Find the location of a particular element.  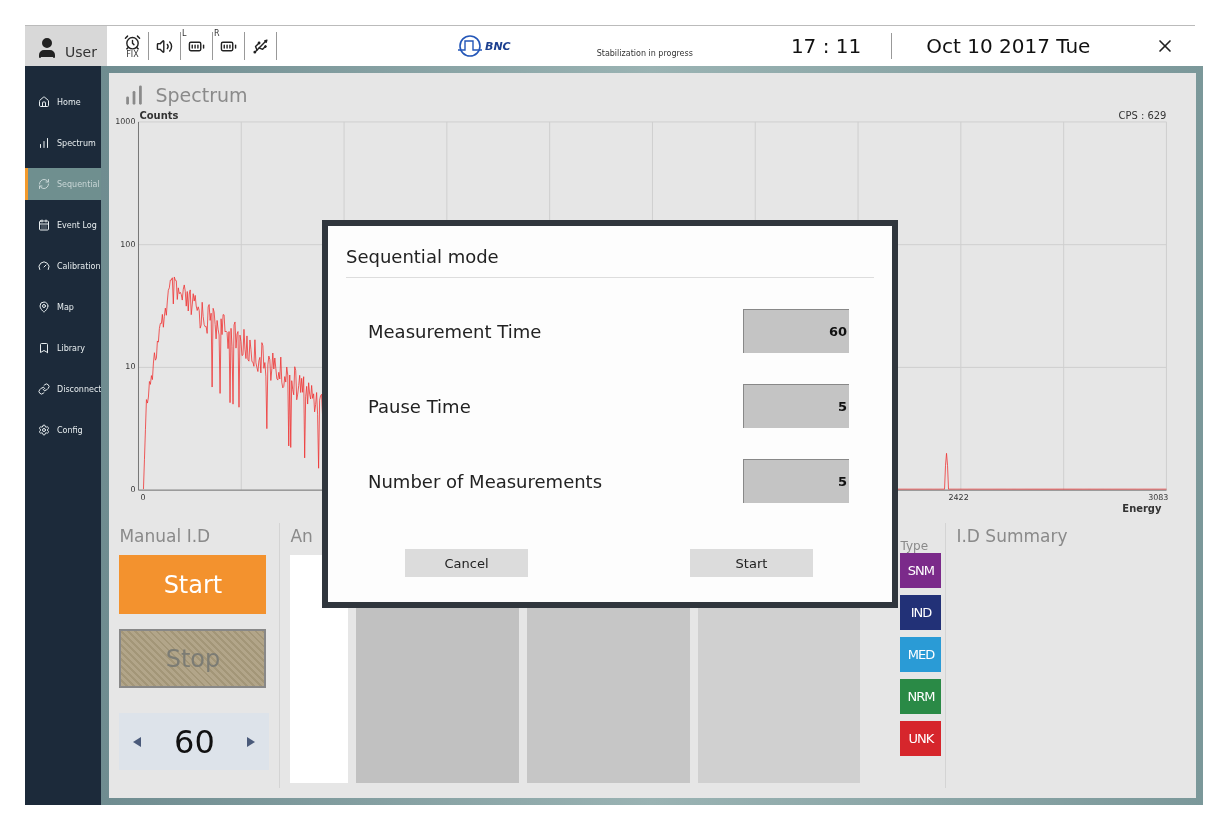

status-text: Stabilization in progress is located at coordinates (644, 53).